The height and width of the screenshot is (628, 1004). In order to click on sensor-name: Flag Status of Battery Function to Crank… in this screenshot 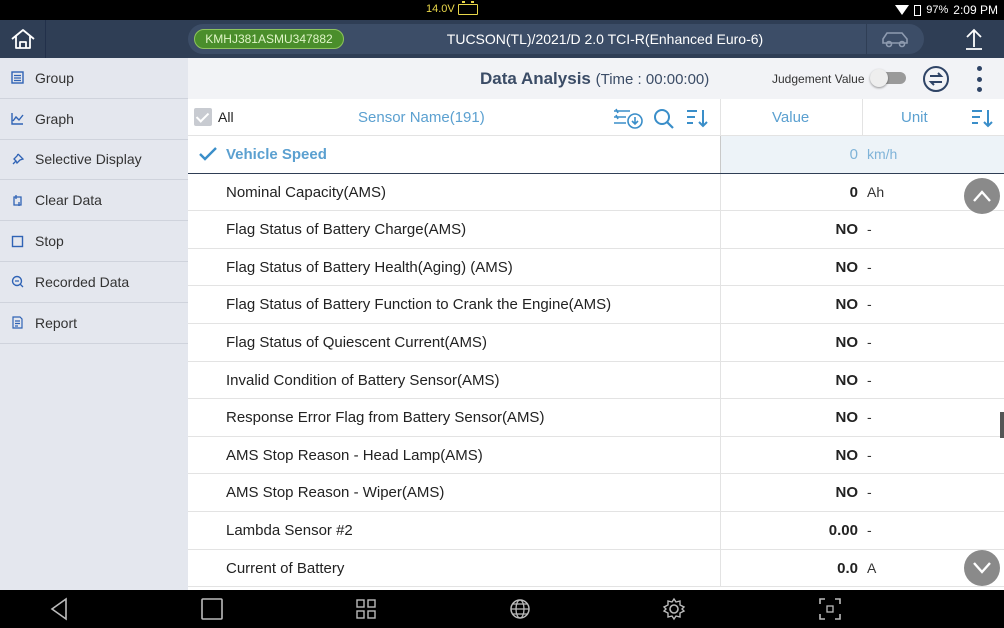, I will do `click(419, 305)`.